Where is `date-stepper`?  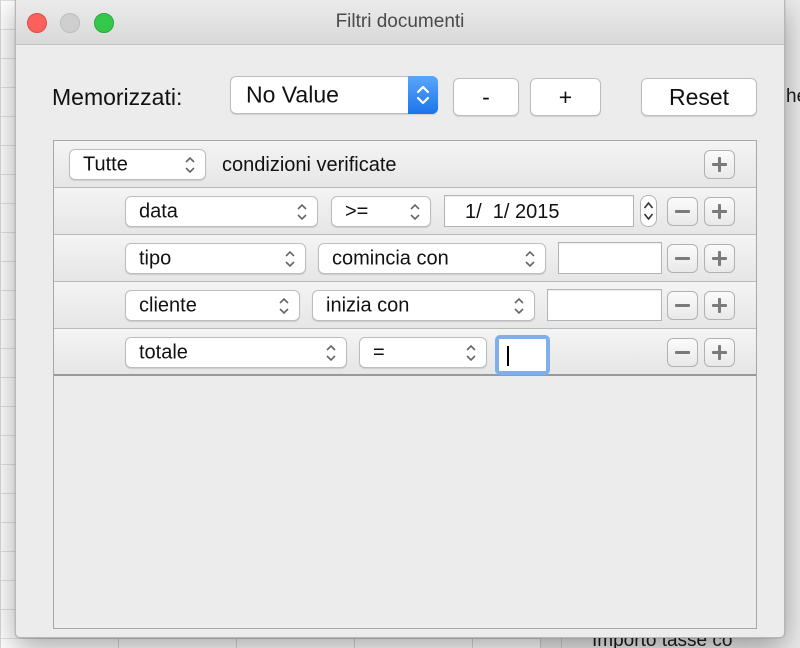
date-stepper is located at coordinates (648, 211).